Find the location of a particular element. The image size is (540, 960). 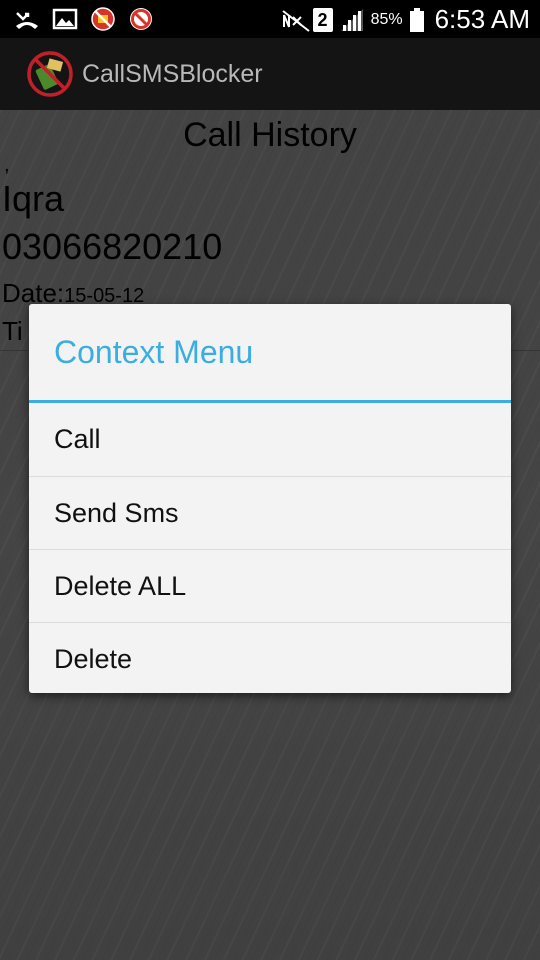

clock: 6:53 AM is located at coordinates (482, 19).